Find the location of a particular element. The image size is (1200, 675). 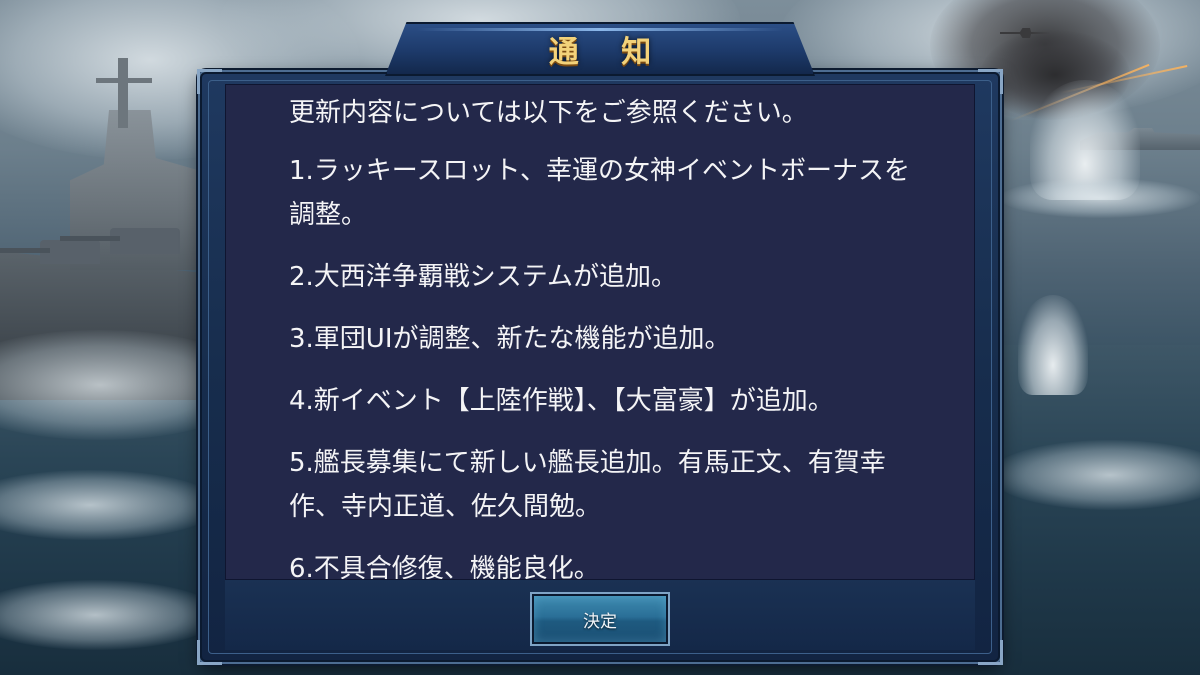

confirm-button-label: 決定 is located at coordinates (600, 621).